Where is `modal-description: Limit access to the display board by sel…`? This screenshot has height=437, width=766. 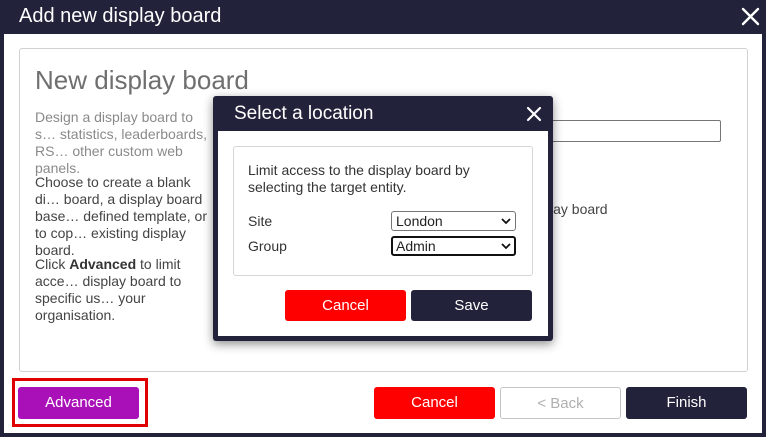
modal-description: Limit access to the display board by sel… is located at coordinates (359, 178).